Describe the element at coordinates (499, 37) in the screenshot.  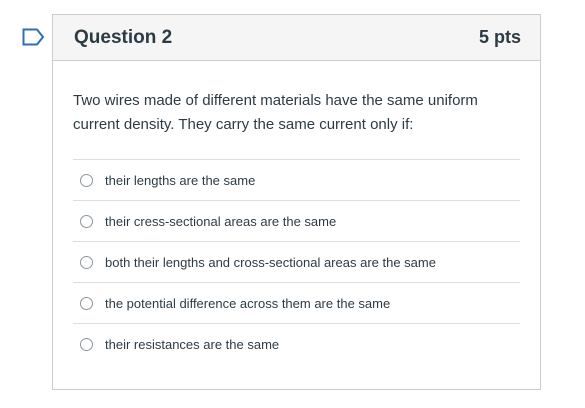
I see `question-points: 5 pts` at that location.